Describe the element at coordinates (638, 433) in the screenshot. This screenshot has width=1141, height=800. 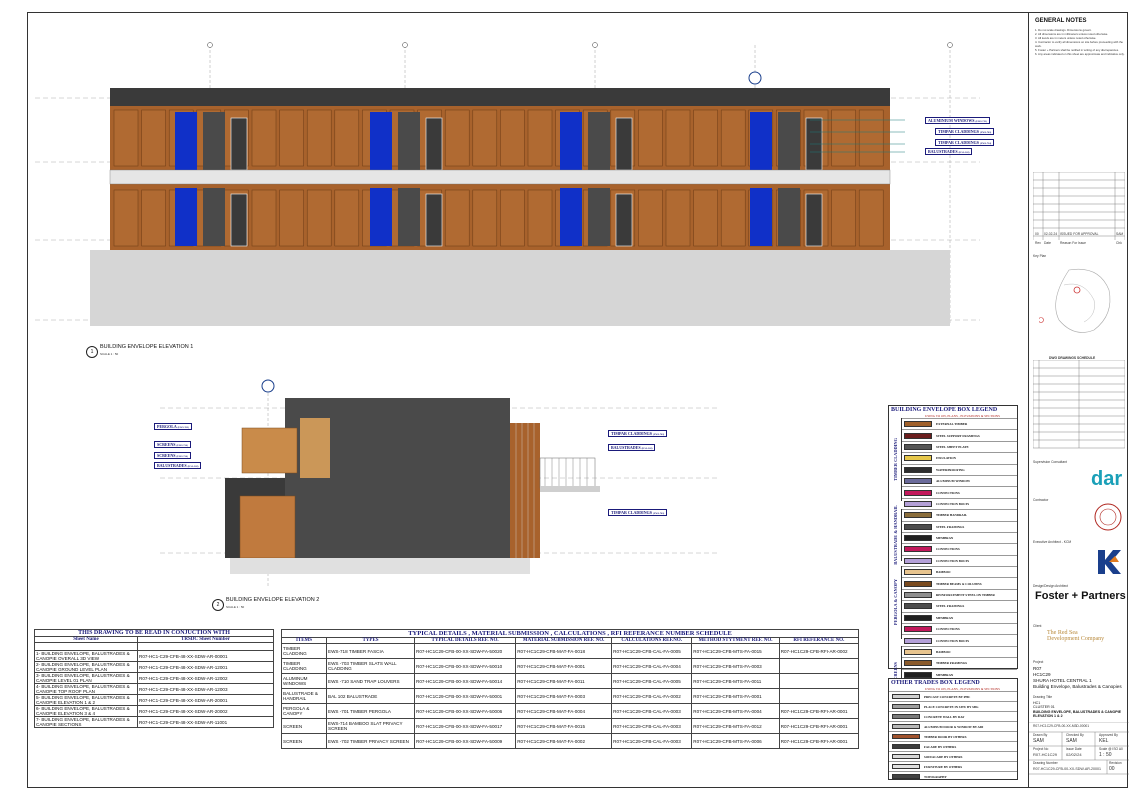
I see `callout-e2-5: TIMPAR CLADDINGS (EWS-703)` at that location.